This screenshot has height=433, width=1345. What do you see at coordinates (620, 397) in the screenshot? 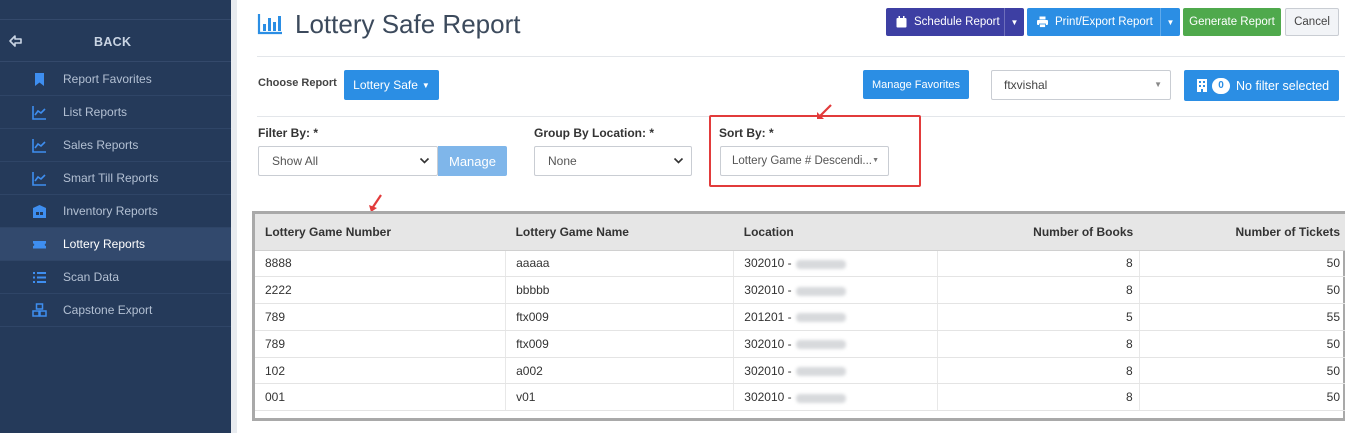
I see `cell-game-name: v01` at bounding box center [620, 397].